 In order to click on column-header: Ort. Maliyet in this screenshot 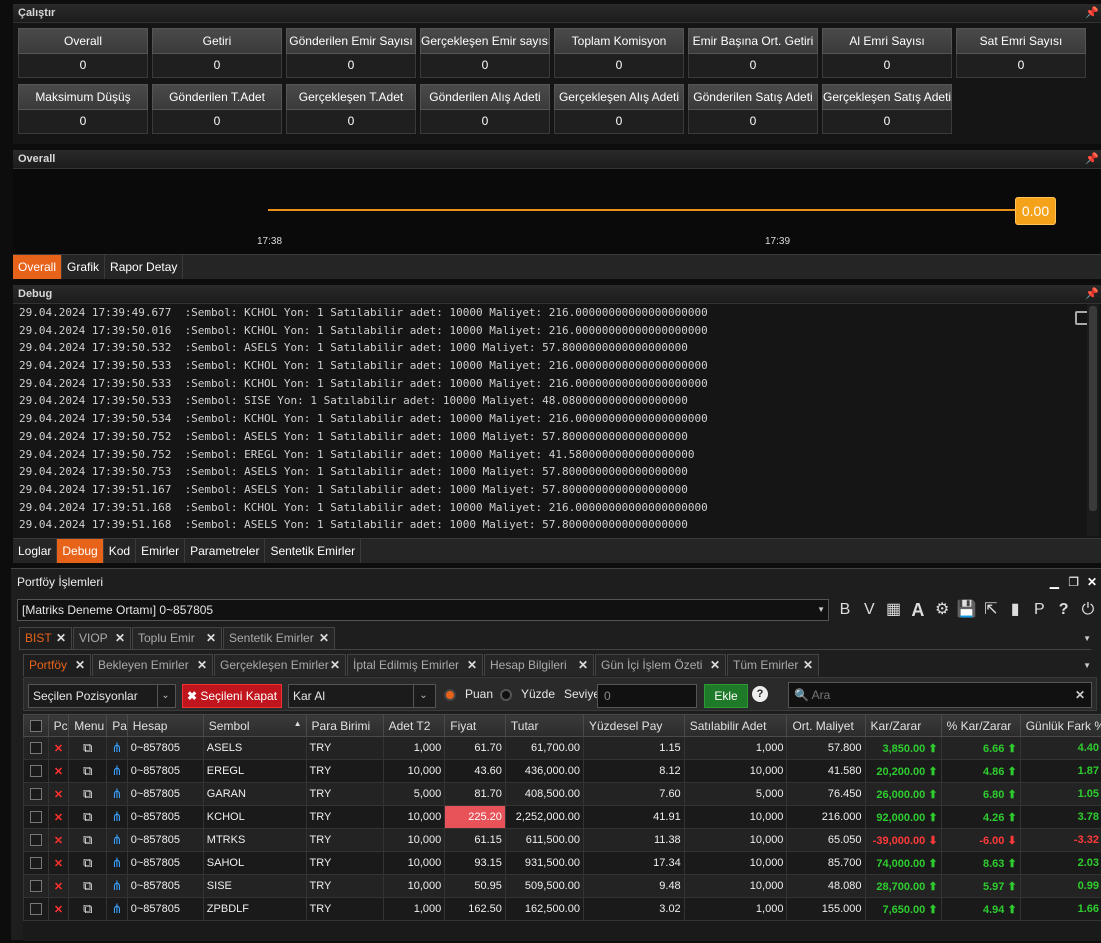, I will do `click(826, 725)`.